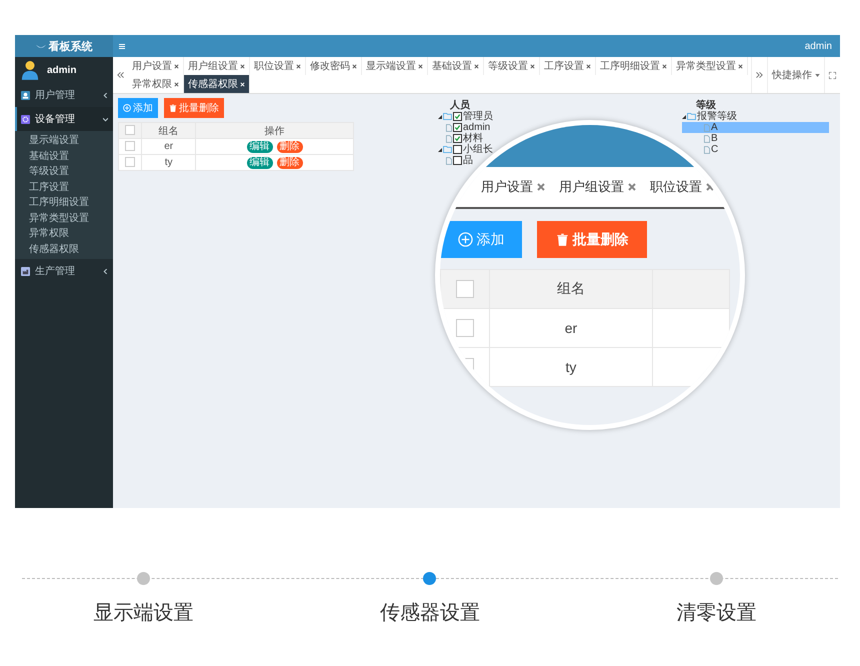 The image size is (860, 666). What do you see at coordinates (275, 130) in the screenshot?
I see `column-header: 操作` at bounding box center [275, 130].